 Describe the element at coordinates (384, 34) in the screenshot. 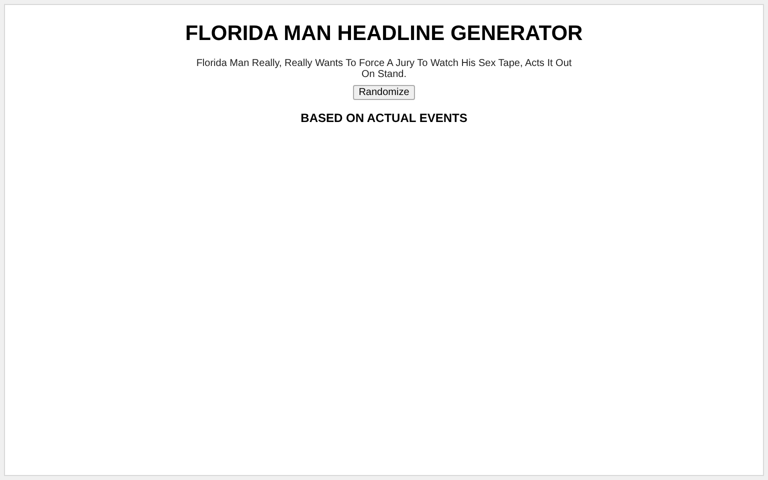

I see `page-title: FLORIDA MAN HEADLINE GENERATOR` at that location.